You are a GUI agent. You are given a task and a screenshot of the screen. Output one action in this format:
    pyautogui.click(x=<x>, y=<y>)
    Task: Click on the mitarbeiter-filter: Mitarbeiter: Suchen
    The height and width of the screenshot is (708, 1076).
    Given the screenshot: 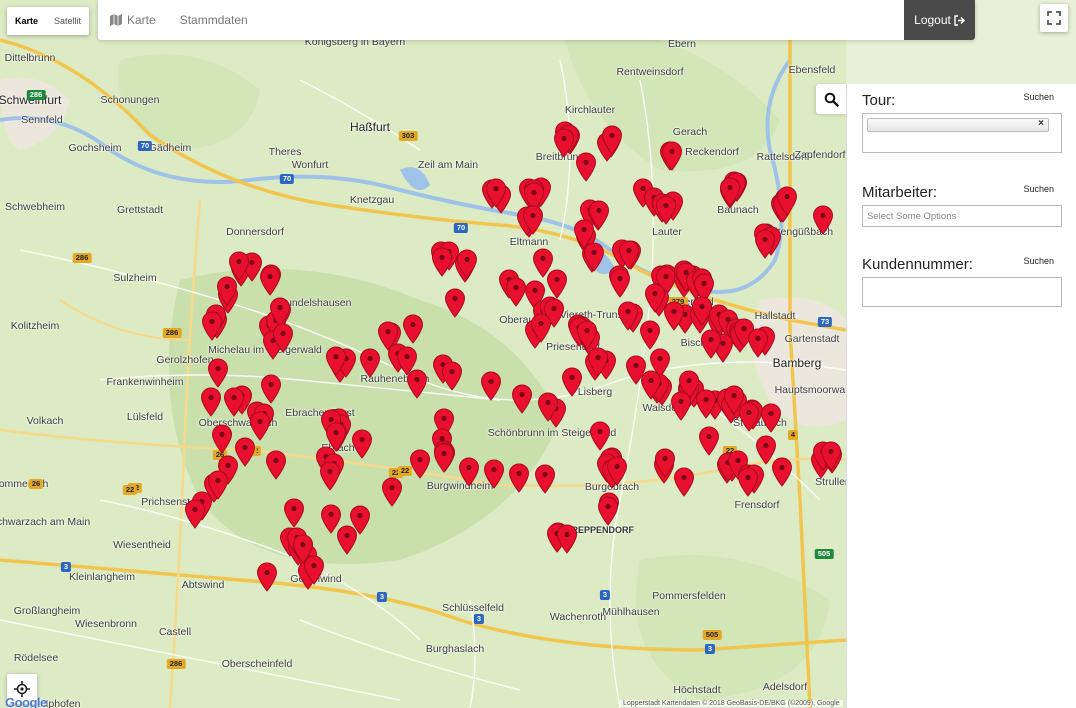 What is the action you would take?
    pyautogui.click(x=962, y=205)
    